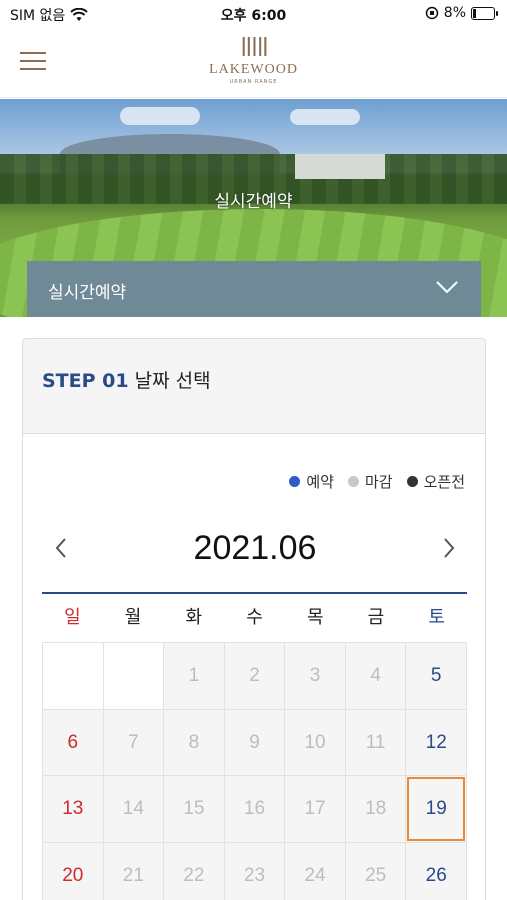  Describe the element at coordinates (449, 548) in the screenshot. I see `chevron-right-icon` at that location.